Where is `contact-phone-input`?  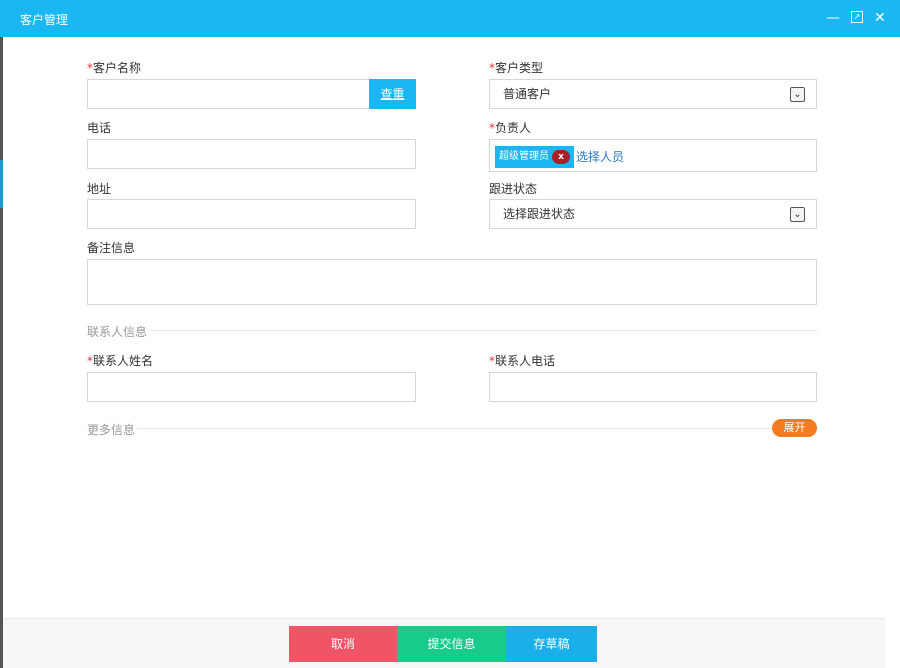 contact-phone-input is located at coordinates (653, 387).